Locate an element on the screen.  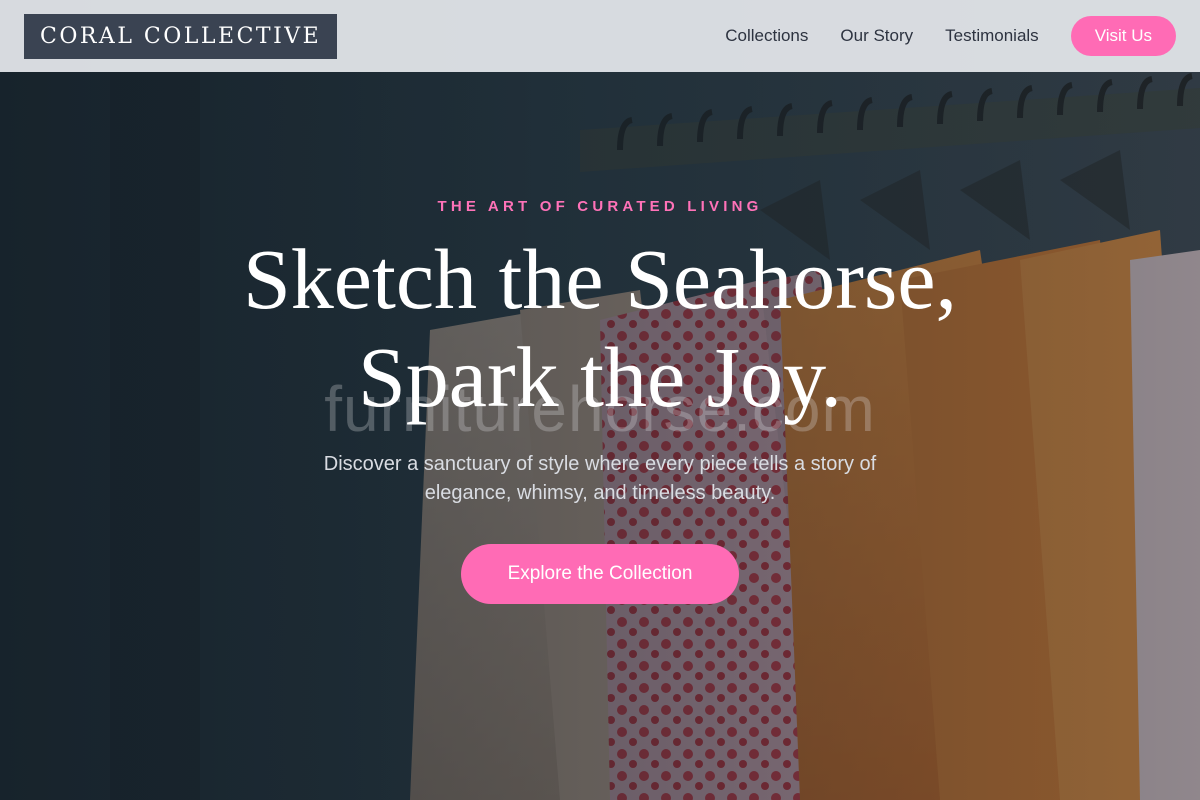
visit-us-button: Visit Us is located at coordinates (1123, 36).